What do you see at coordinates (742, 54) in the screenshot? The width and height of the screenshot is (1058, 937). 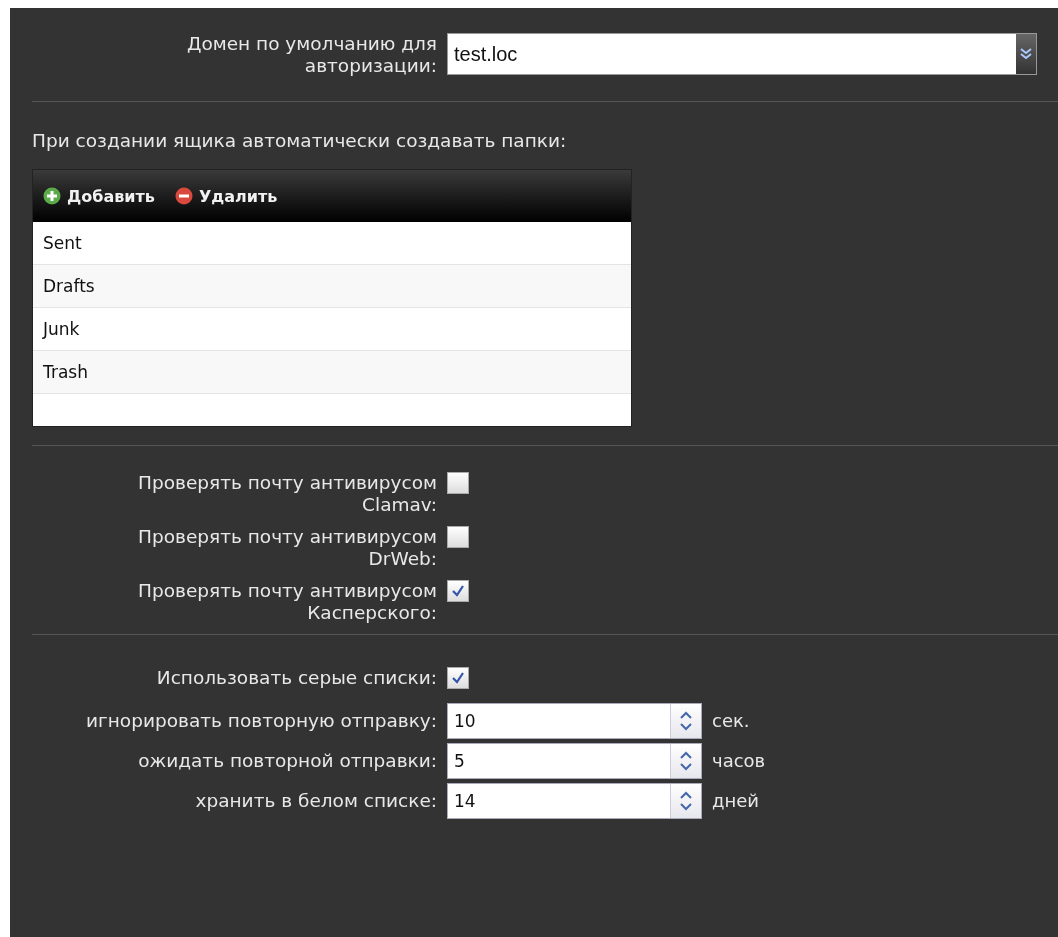 I see `domain-select: test.loc` at bounding box center [742, 54].